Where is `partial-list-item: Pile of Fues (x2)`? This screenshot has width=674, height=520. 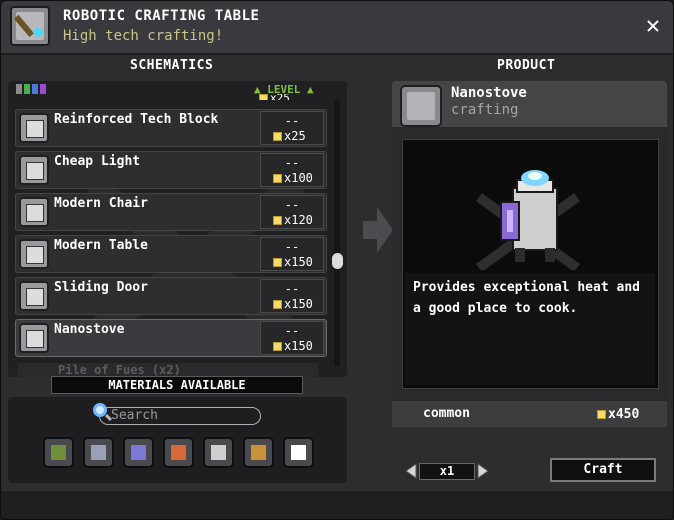
partial-list-item: Pile of Fues (x2) is located at coordinates (168, 370).